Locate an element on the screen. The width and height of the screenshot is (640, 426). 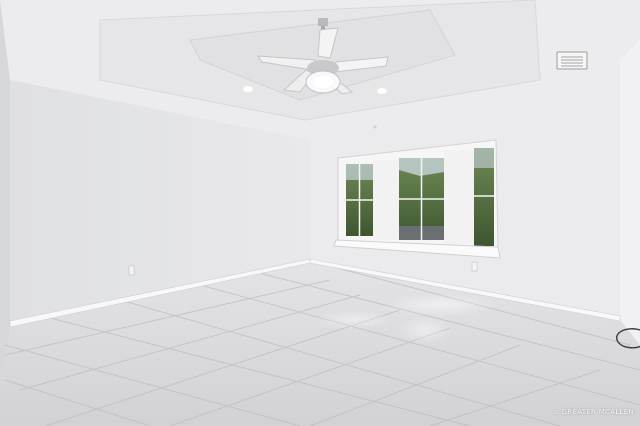
outlet-back is located at coordinates (474, 266).